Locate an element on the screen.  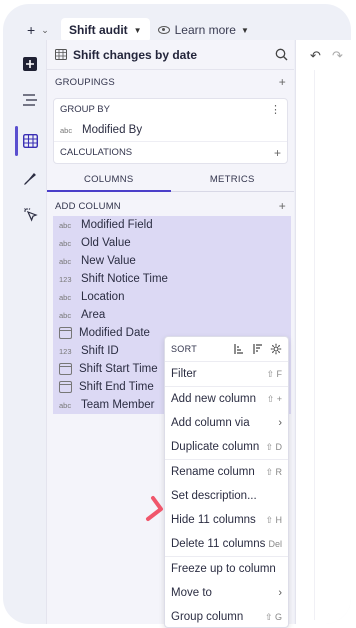
tab-metrics: METRICS is located at coordinates (233, 179).